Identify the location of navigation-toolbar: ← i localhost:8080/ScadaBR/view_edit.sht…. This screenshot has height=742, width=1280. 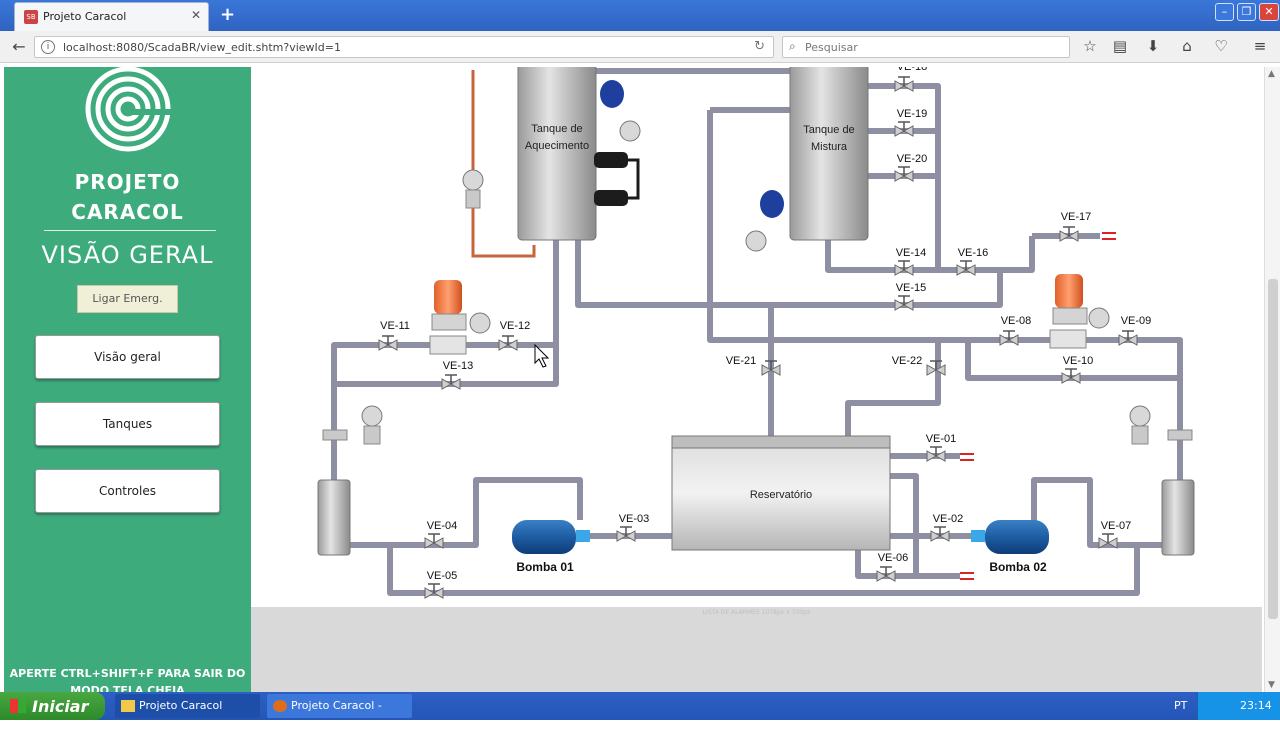
(640, 47).